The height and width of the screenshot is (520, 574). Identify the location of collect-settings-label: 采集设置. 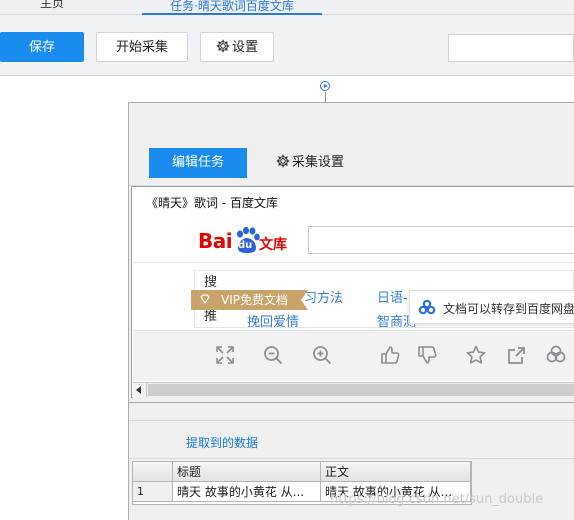
(318, 162).